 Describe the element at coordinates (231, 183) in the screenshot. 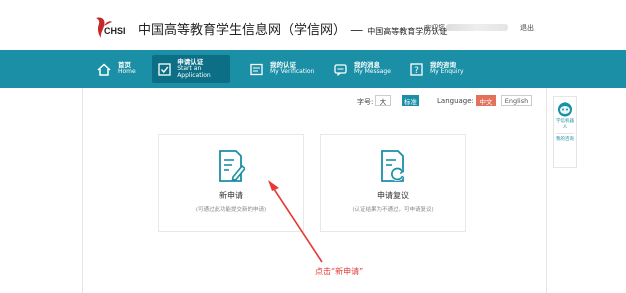

I see `new-application-card: 新申请 (可通过此功能提交新的申请)` at that location.